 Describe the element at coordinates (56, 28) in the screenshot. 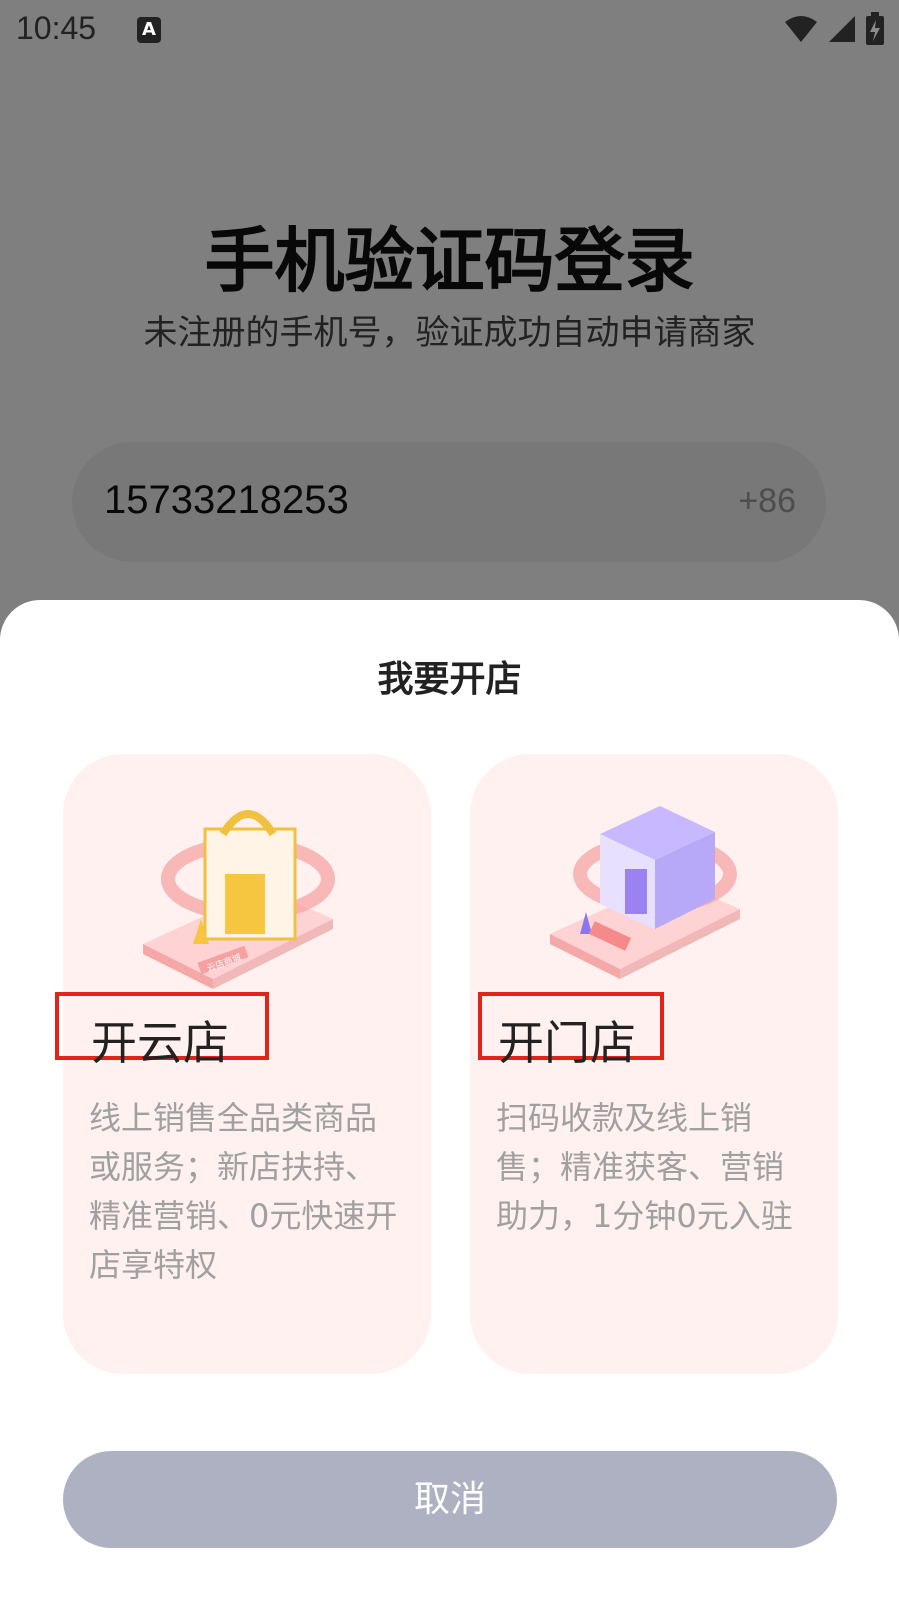

I see `status-time: 10:45` at that location.